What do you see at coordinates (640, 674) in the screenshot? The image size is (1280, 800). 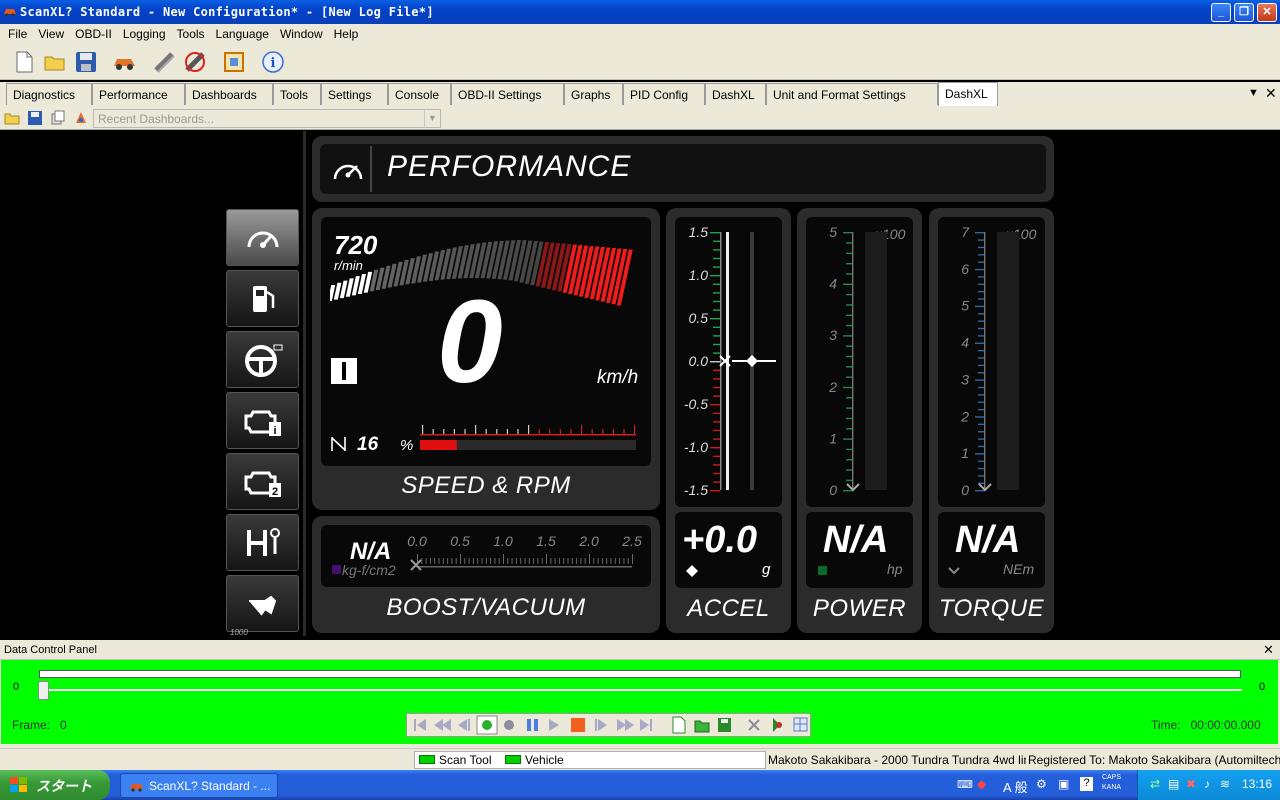 I see `timeline-track` at bounding box center [640, 674].